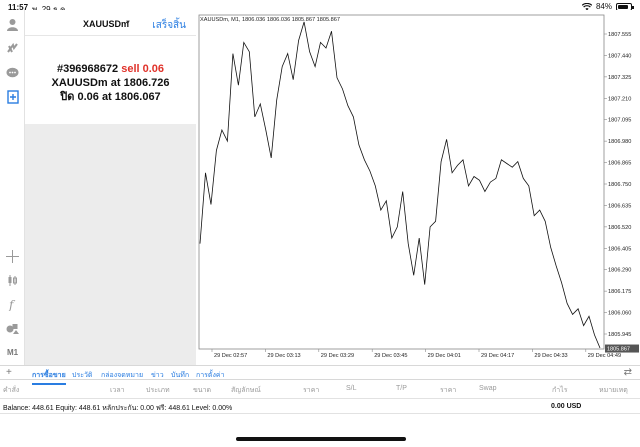 This screenshot has width=640, height=447. What do you see at coordinates (87, 69) in the screenshot?
I see `order-ticket: #396968672` at bounding box center [87, 69].